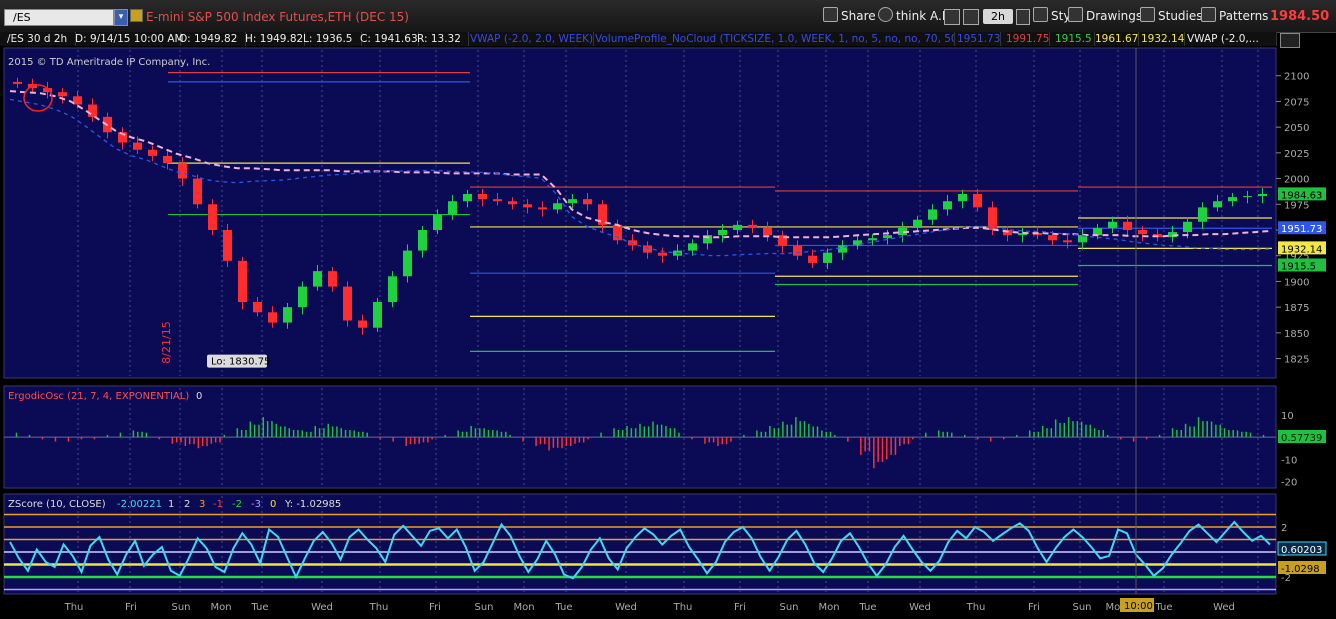 Image resolution: width=1336 pixels, height=619 pixels. I want to click on price-ytick-label-3: 1900, so click(1296, 282).